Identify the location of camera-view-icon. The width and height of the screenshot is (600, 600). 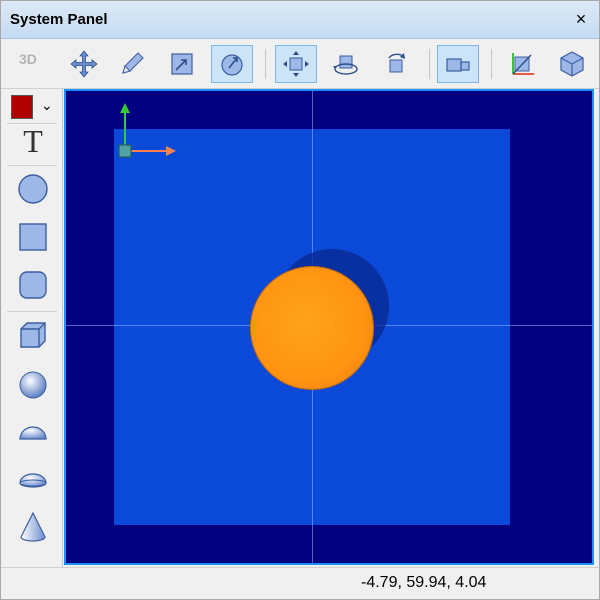
(458, 64).